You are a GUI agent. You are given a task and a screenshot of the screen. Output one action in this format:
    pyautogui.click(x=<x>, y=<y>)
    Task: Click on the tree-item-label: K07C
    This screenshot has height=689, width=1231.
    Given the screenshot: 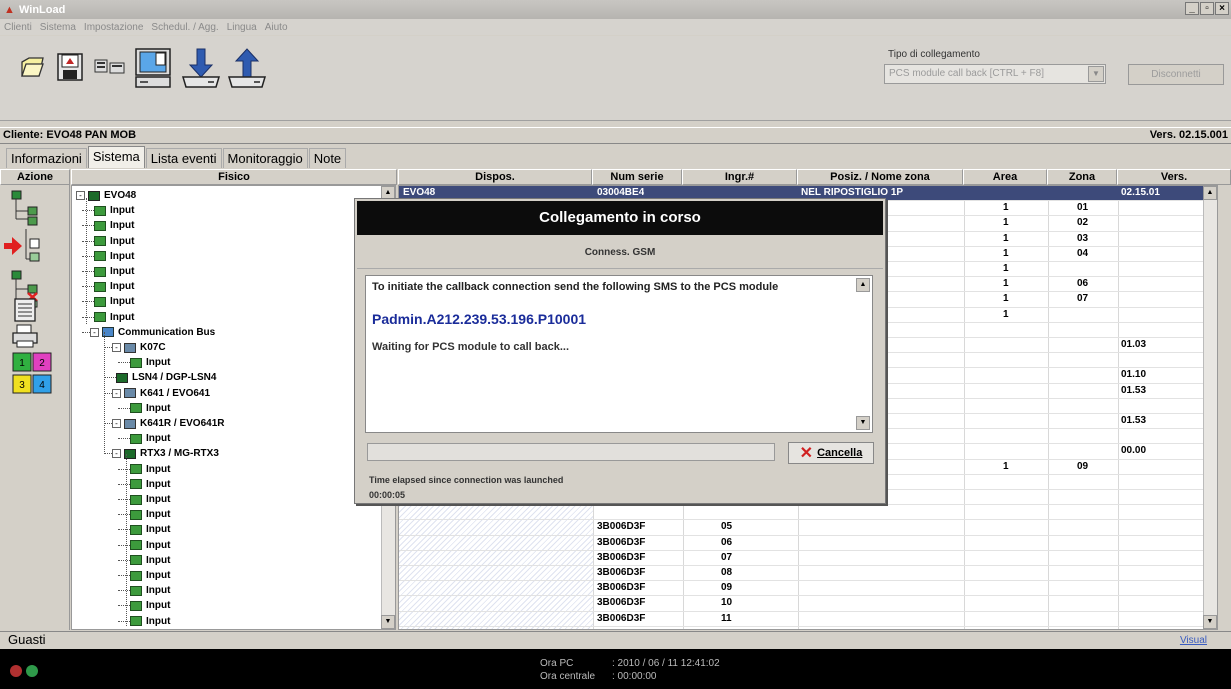 What is the action you would take?
    pyautogui.click(x=153, y=347)
    